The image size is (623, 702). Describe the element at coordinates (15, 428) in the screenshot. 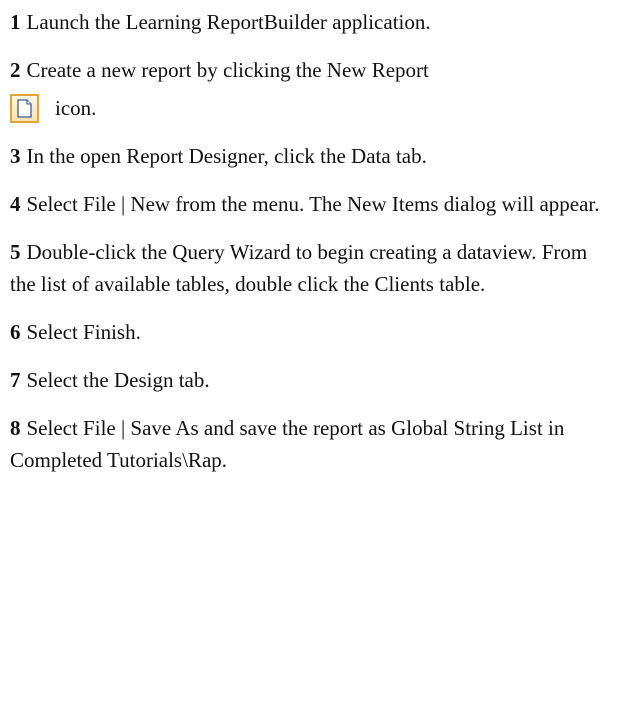

I see `step-number: 8` at that location.